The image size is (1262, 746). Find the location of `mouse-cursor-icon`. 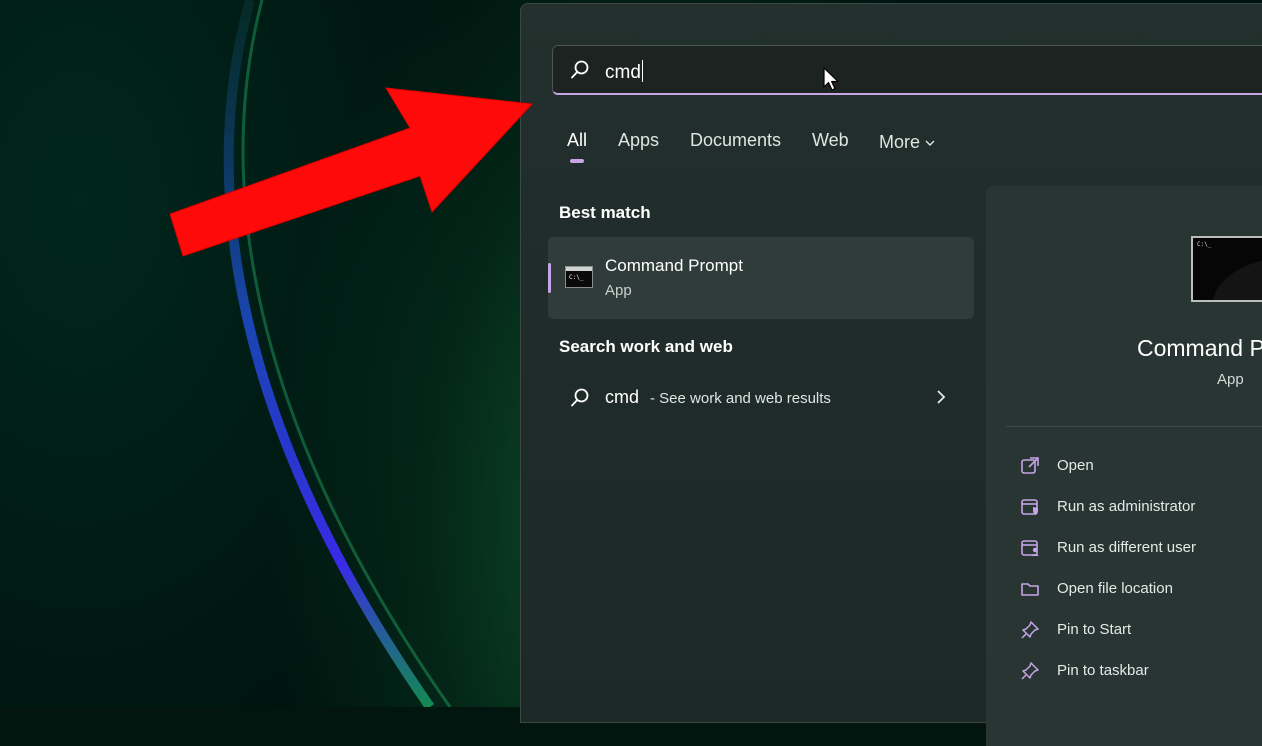

mouse-cursor-icon is located at coordinates (831, 79).